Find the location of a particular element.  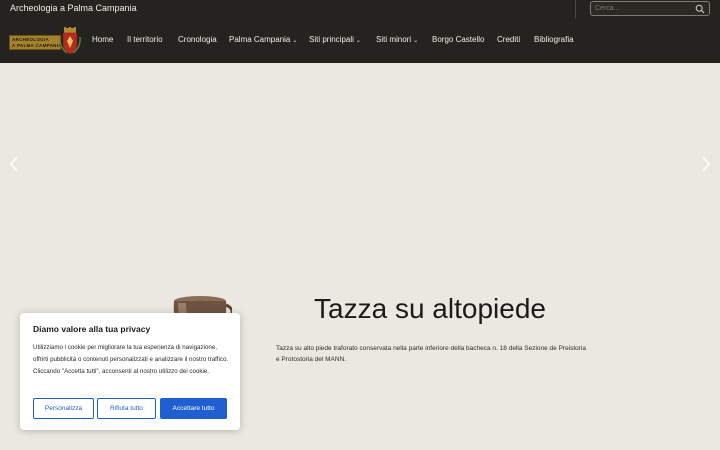

nav-item-palma-campania: Palma Campania ⌄ is located at coordinates (263, 39).